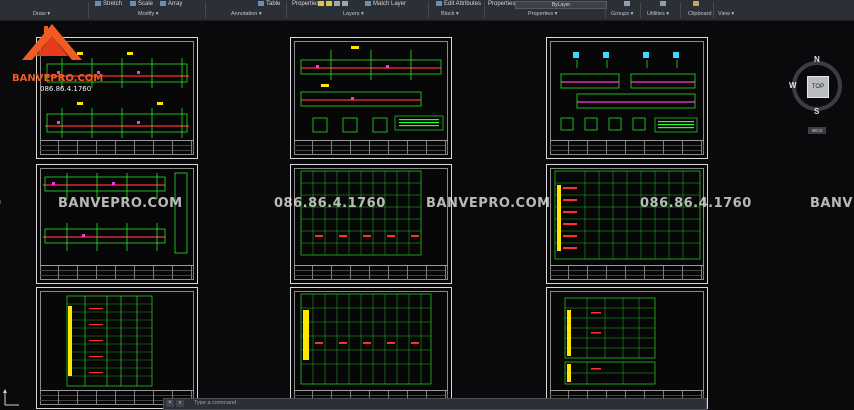 The image size is (854, 410). I want to click on table-tool: Table, so click(269, 4).